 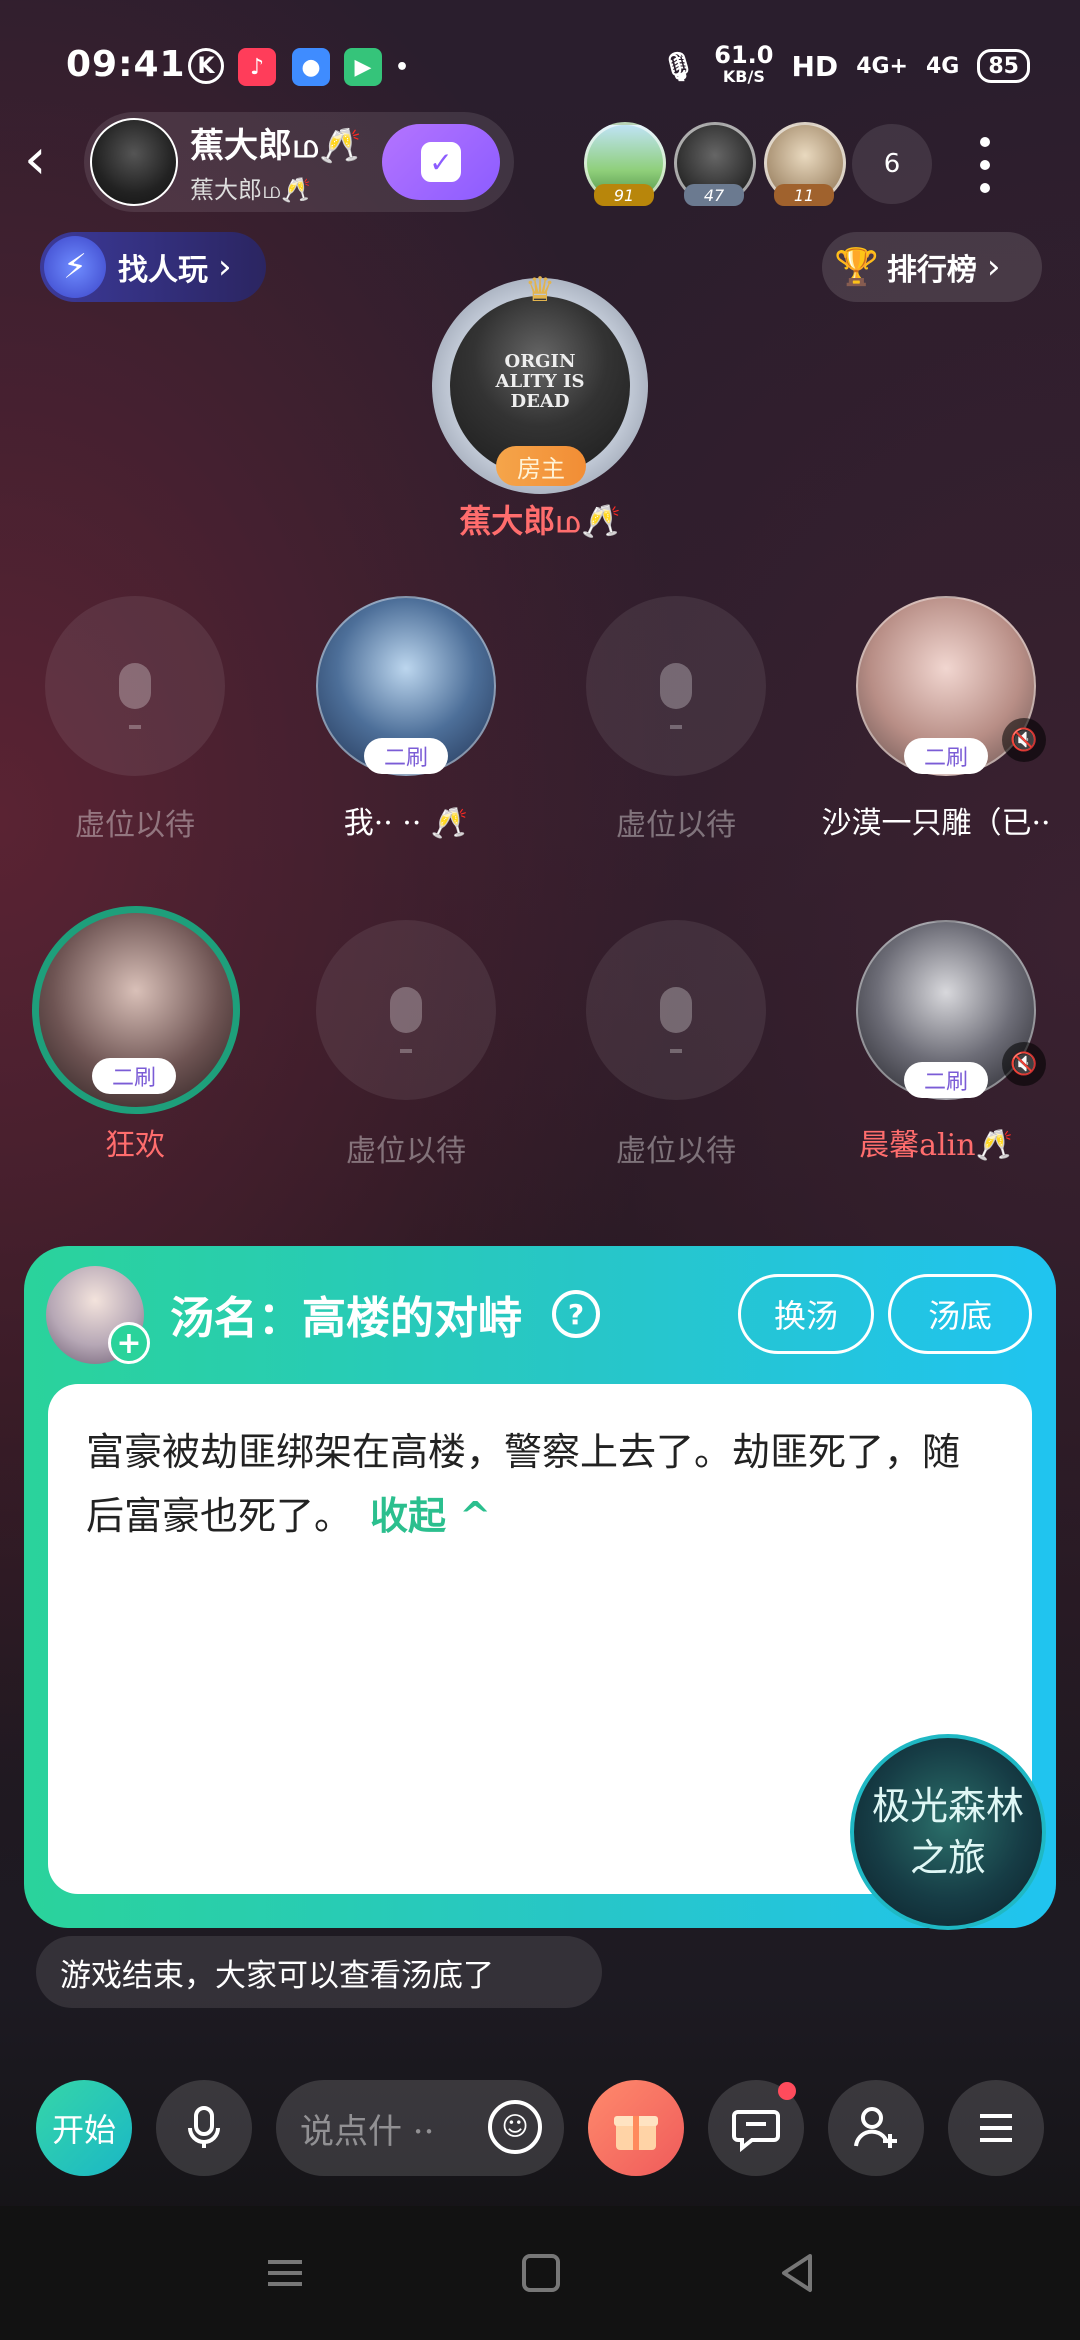 I want to click on soup-content: 富豪被劫匪绑架在高楼，警察上去了。劫匪死了，随后富豪也死了。 收起 ^, so click(x=536, y=1484).